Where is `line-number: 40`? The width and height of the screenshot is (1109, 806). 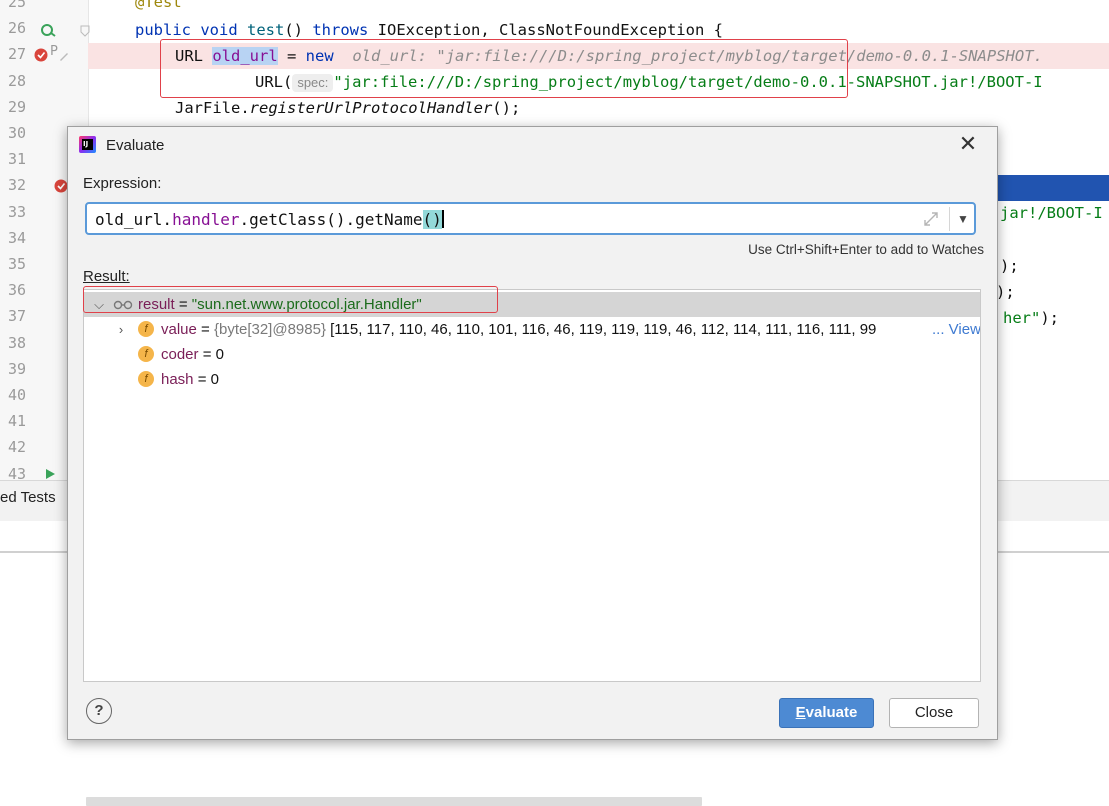 line-number: 40 is located at coordinates (16, 395).